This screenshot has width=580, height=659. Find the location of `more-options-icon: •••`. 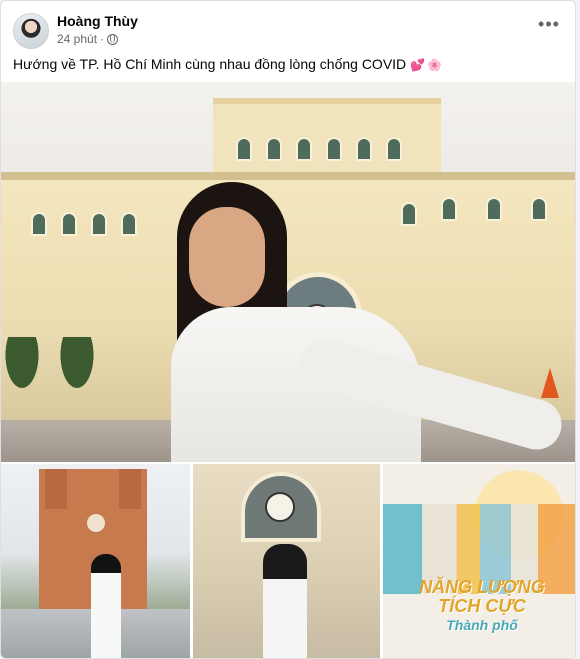

more-options-icon: ••• is located at coordinates (549, 26).